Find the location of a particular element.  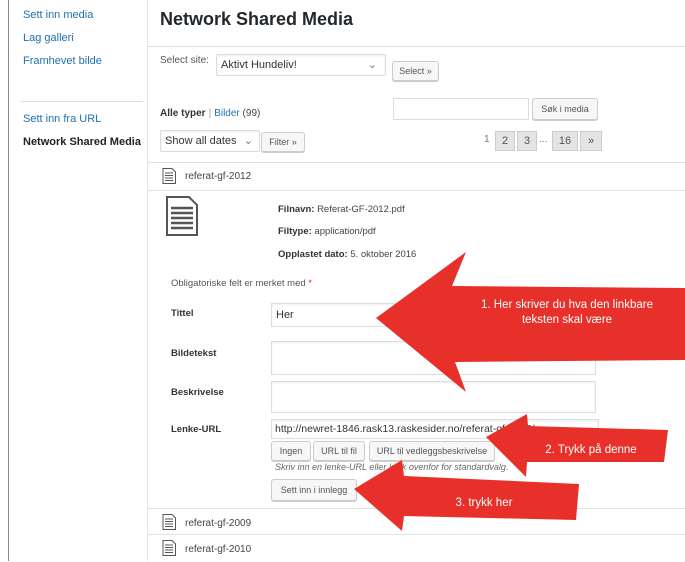

annotation-text-3: 3. trykk her is located at coordinates (484, 503).